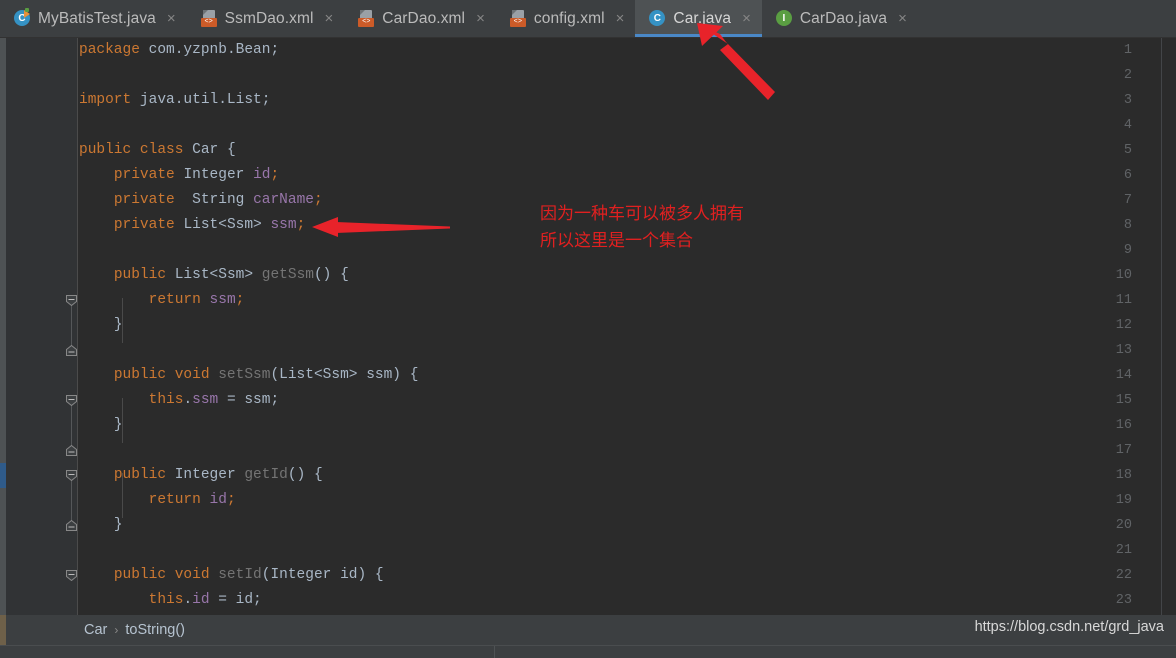  What do you see at coordinates (1069, 627) in the screenshot?
I see `watermark-url: https://blog.csdn.net/grd_java` at bounding box center [1069, 627].